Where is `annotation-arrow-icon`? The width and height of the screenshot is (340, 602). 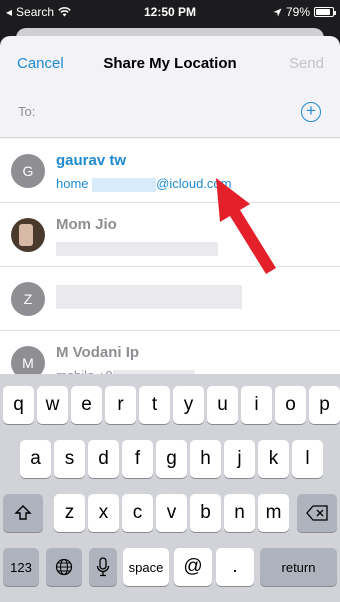
annotation-arrow-icon is located at coordinates (246, 226).